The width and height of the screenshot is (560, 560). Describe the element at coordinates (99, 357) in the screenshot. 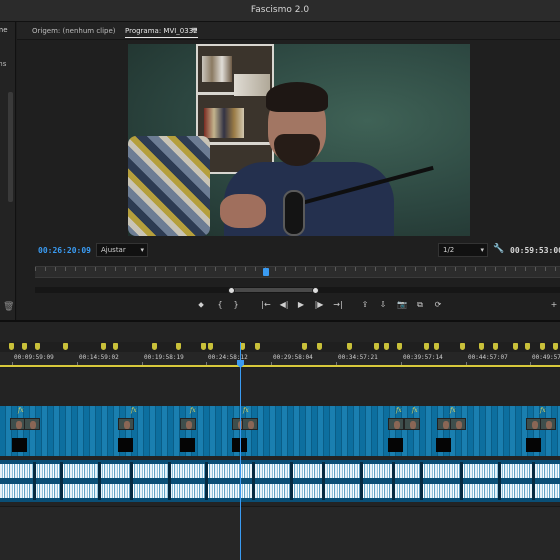

I see `time-label: 00:14:59:02` at that location.